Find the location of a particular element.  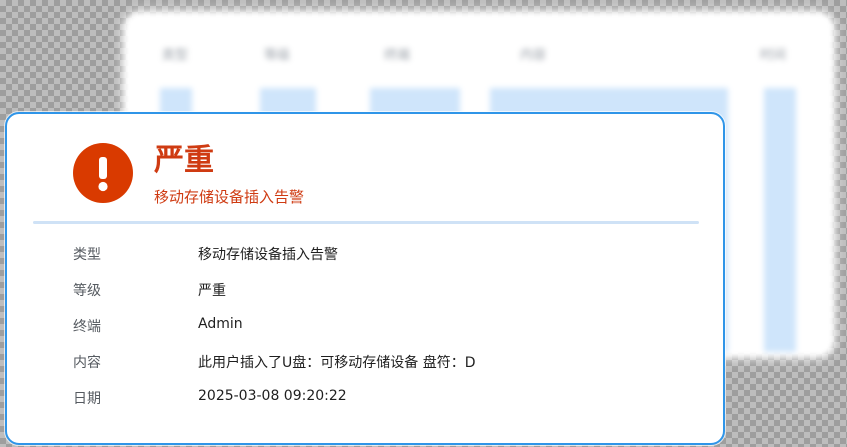

header-divider is located at coordinates (366, 222).